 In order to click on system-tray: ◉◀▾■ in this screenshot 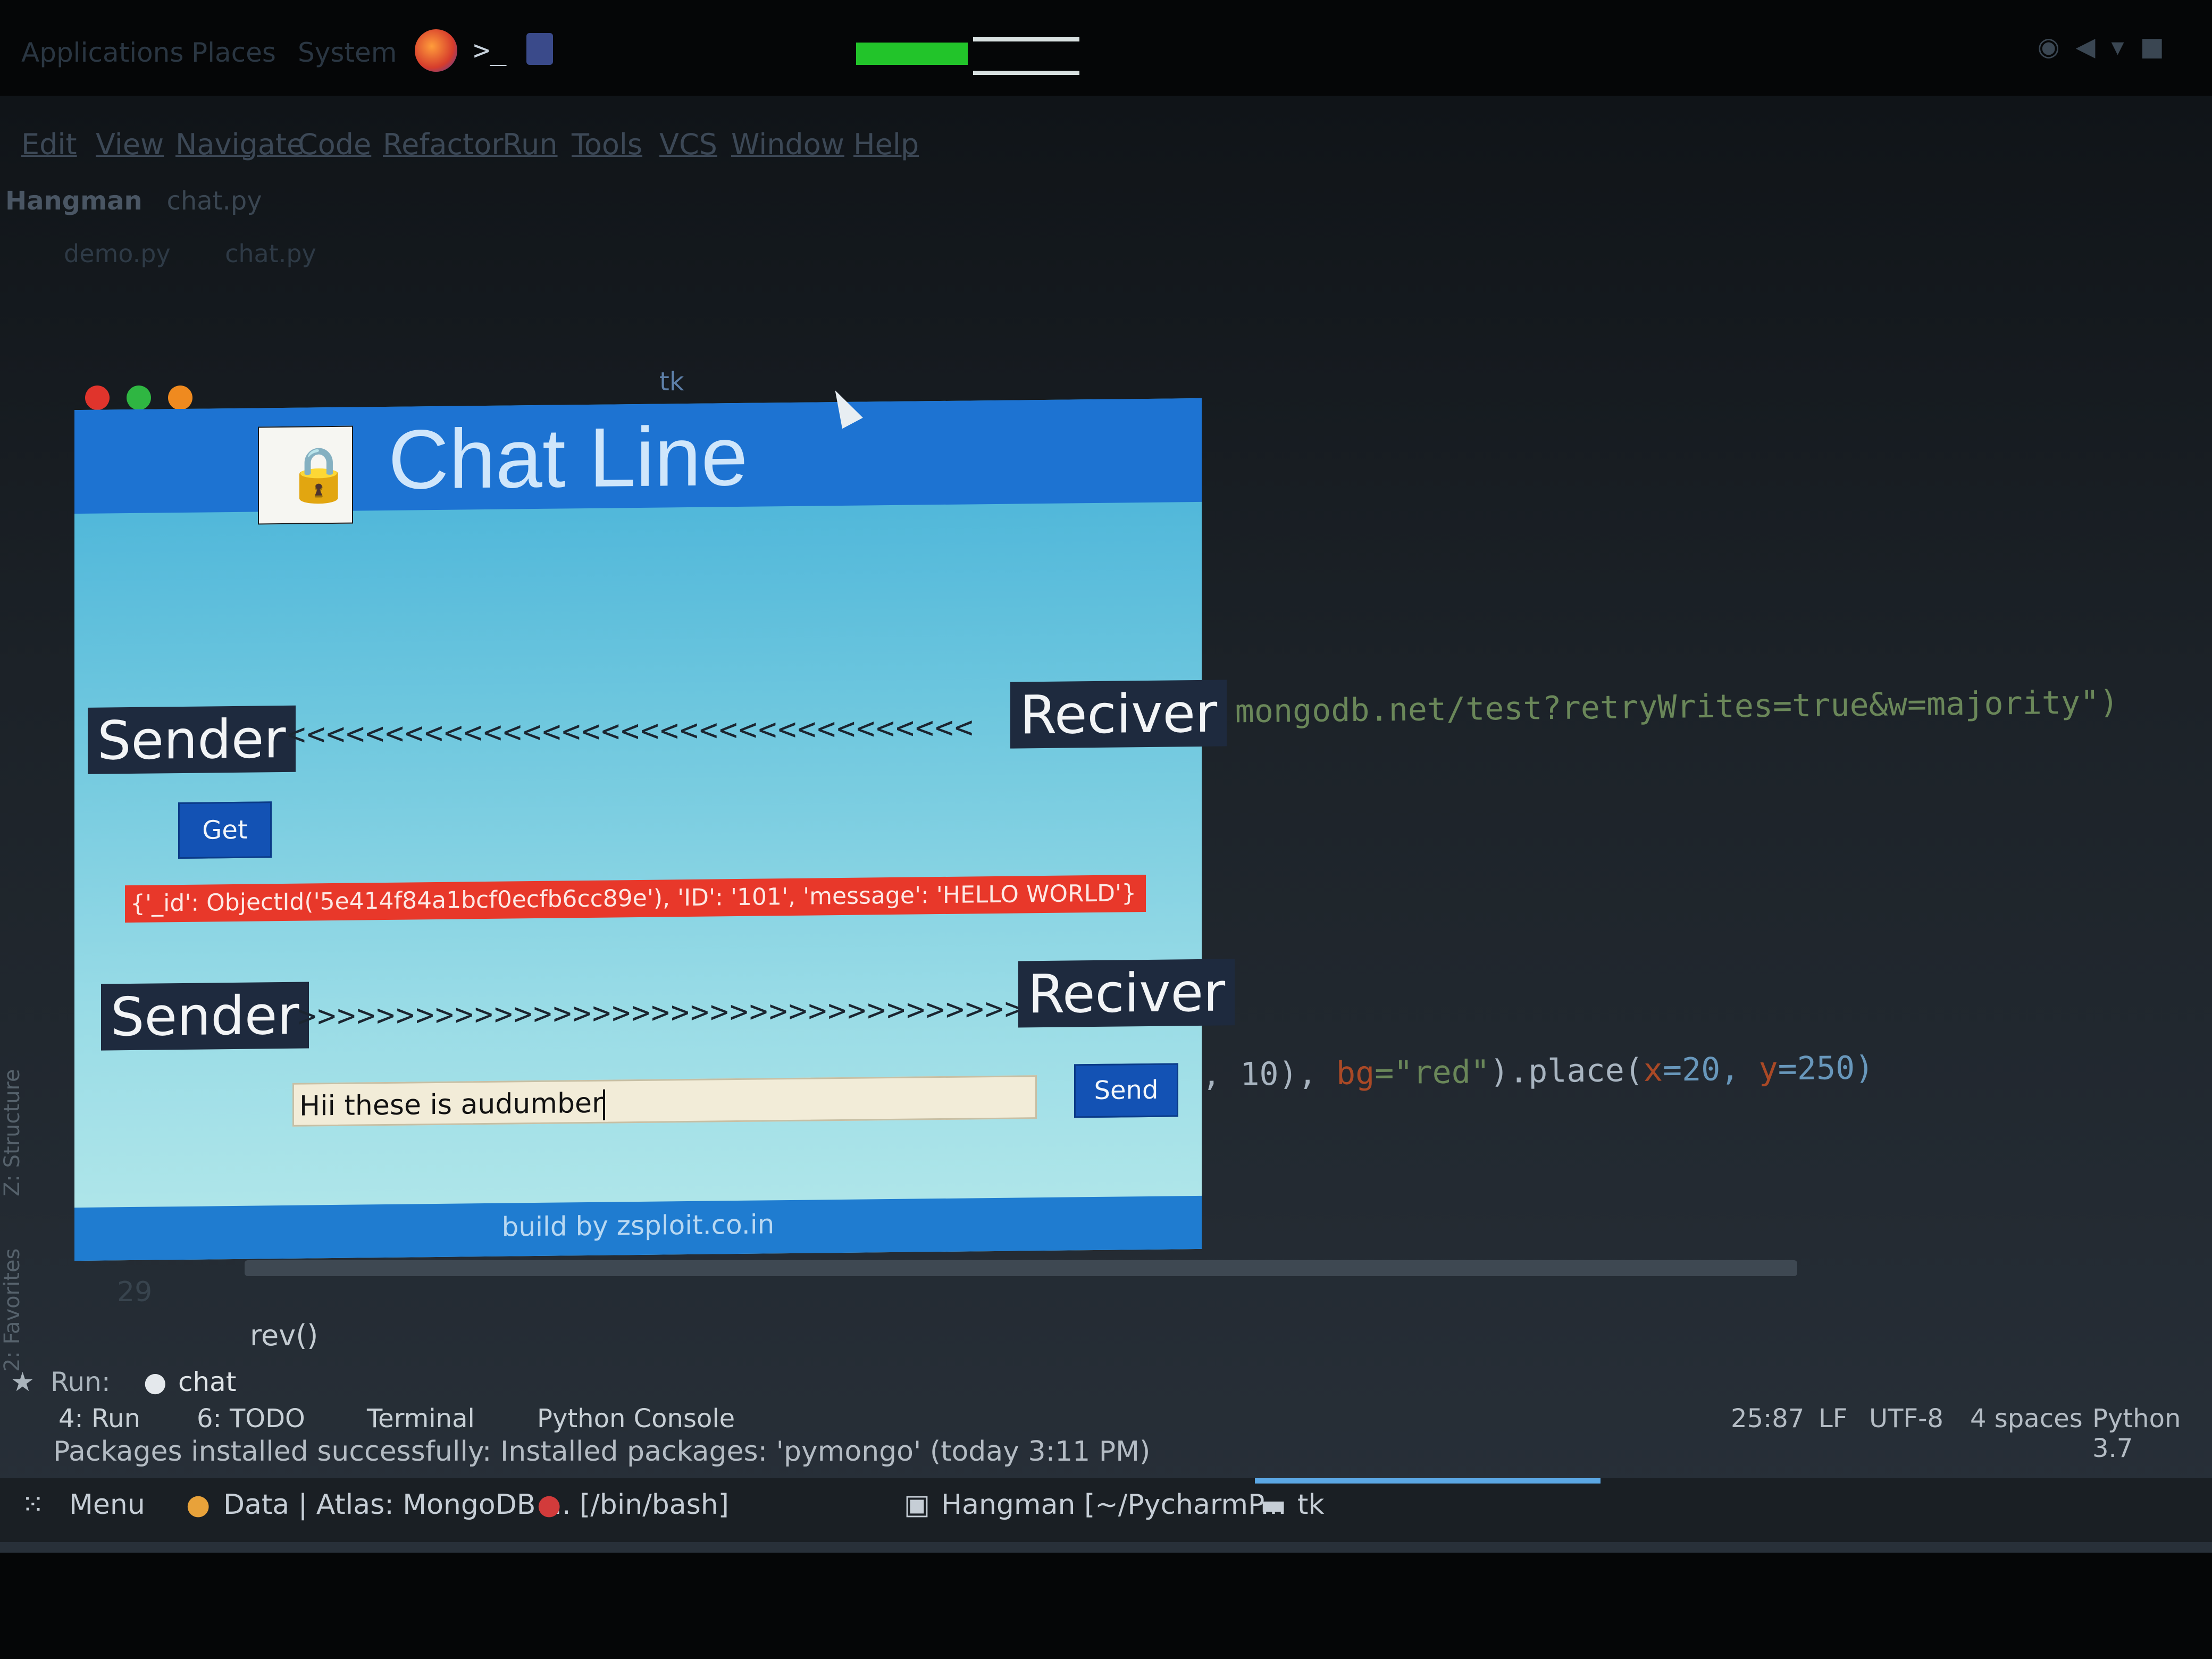, I will do `click(2109, 47)`.